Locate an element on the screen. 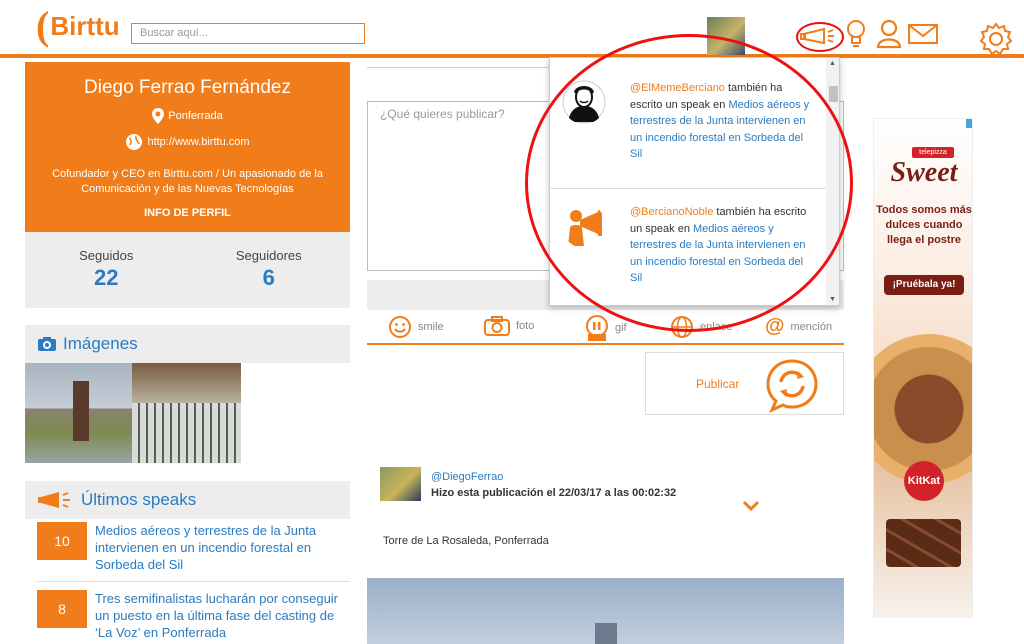 The height and width of the screenshot is (644, 1024). tool-mention: @ mención is located at coordinates (798, 326).